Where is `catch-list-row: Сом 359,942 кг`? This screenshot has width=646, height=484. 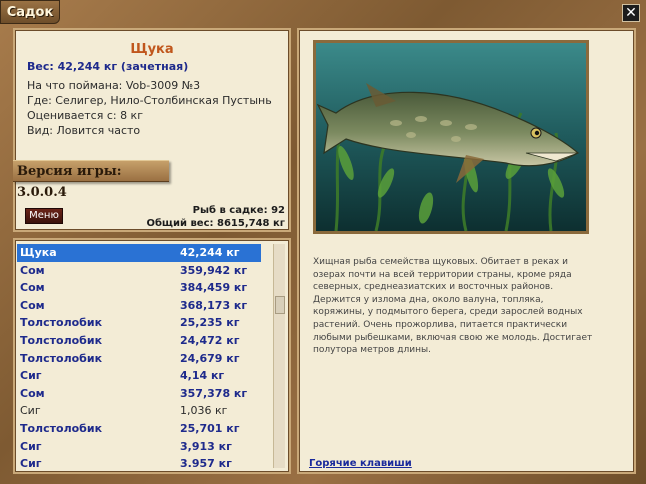 catch-list-row: Сом 359,942 кг is located at coordinates (139, 271).